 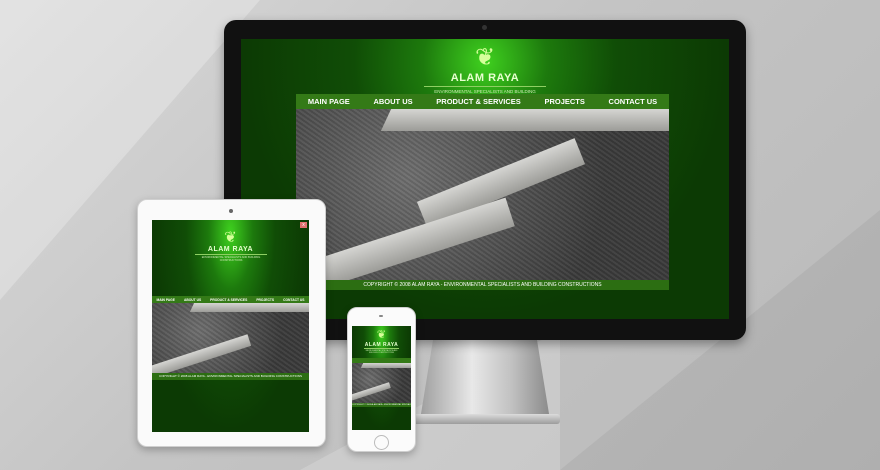 What do you see at coordinates (303, 225) in the screenshot?
I see `close-icon: x` at bounding box center [303, 225].